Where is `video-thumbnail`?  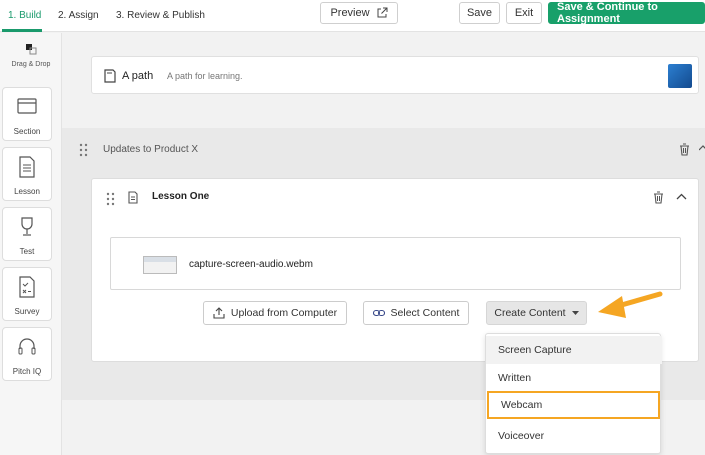
video-thumbnail is located at coordinates (160, 265).